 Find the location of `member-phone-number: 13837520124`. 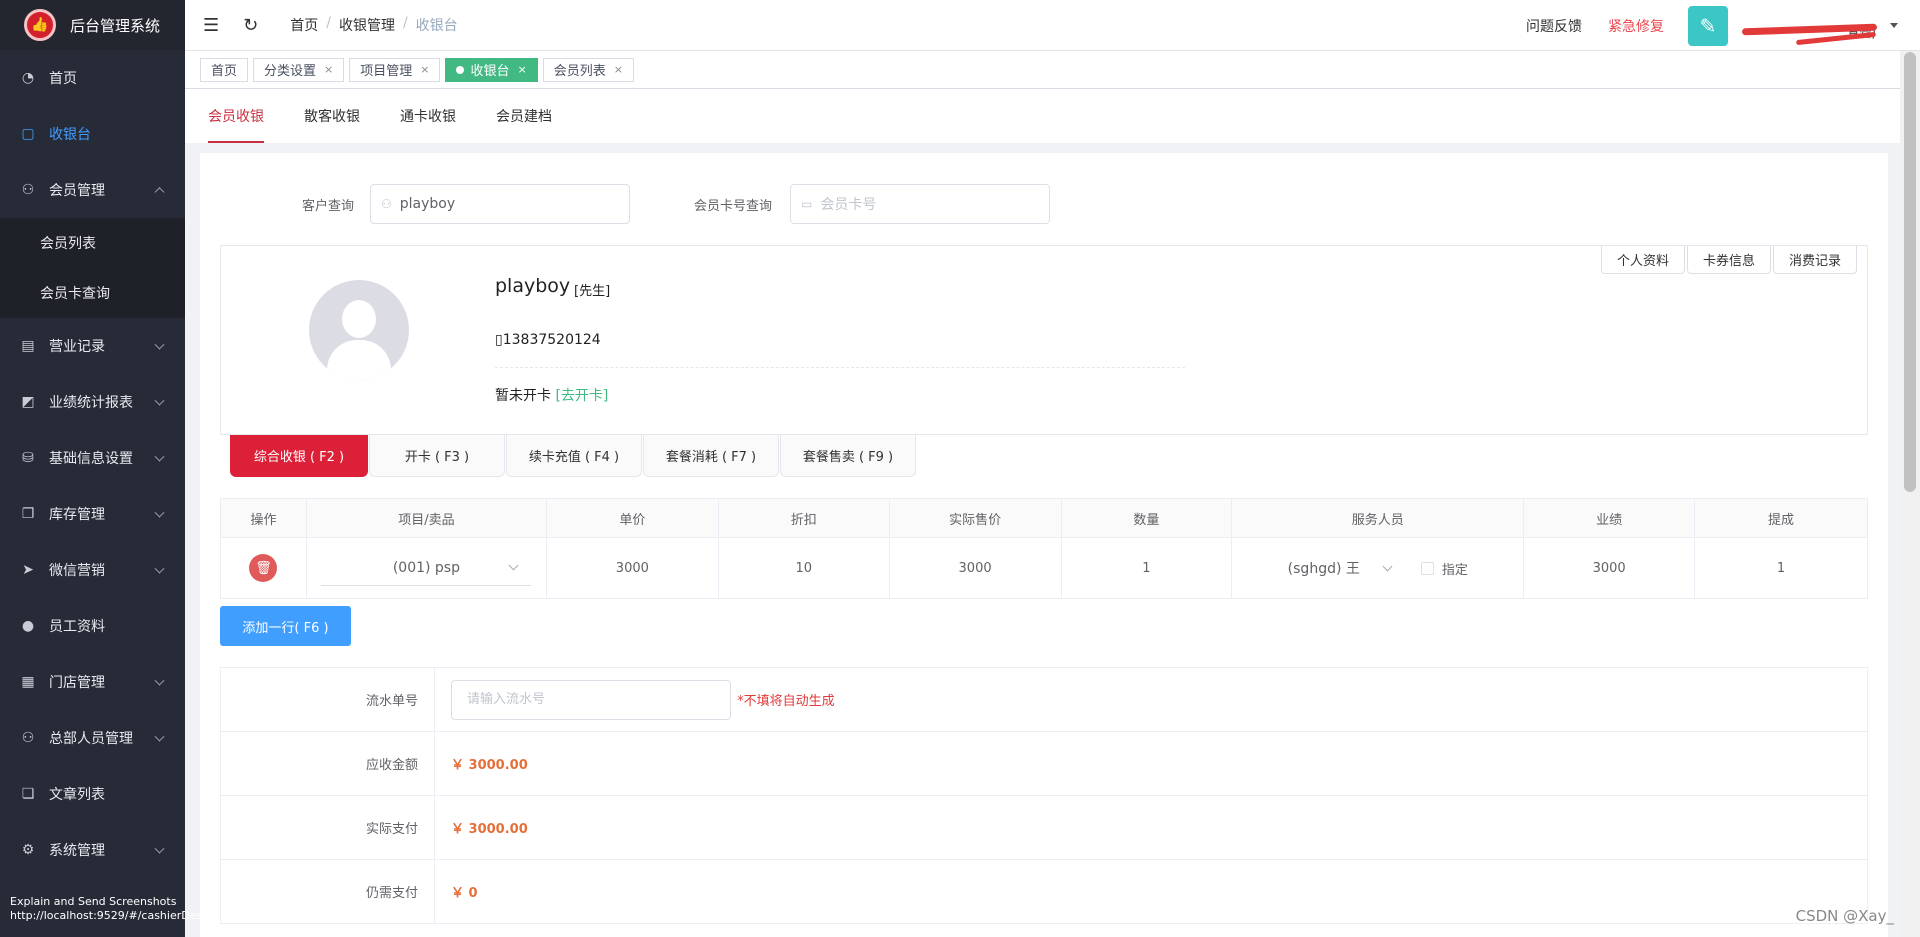

member-phone-number: 13837520124 is located at coordinates (551, 340).